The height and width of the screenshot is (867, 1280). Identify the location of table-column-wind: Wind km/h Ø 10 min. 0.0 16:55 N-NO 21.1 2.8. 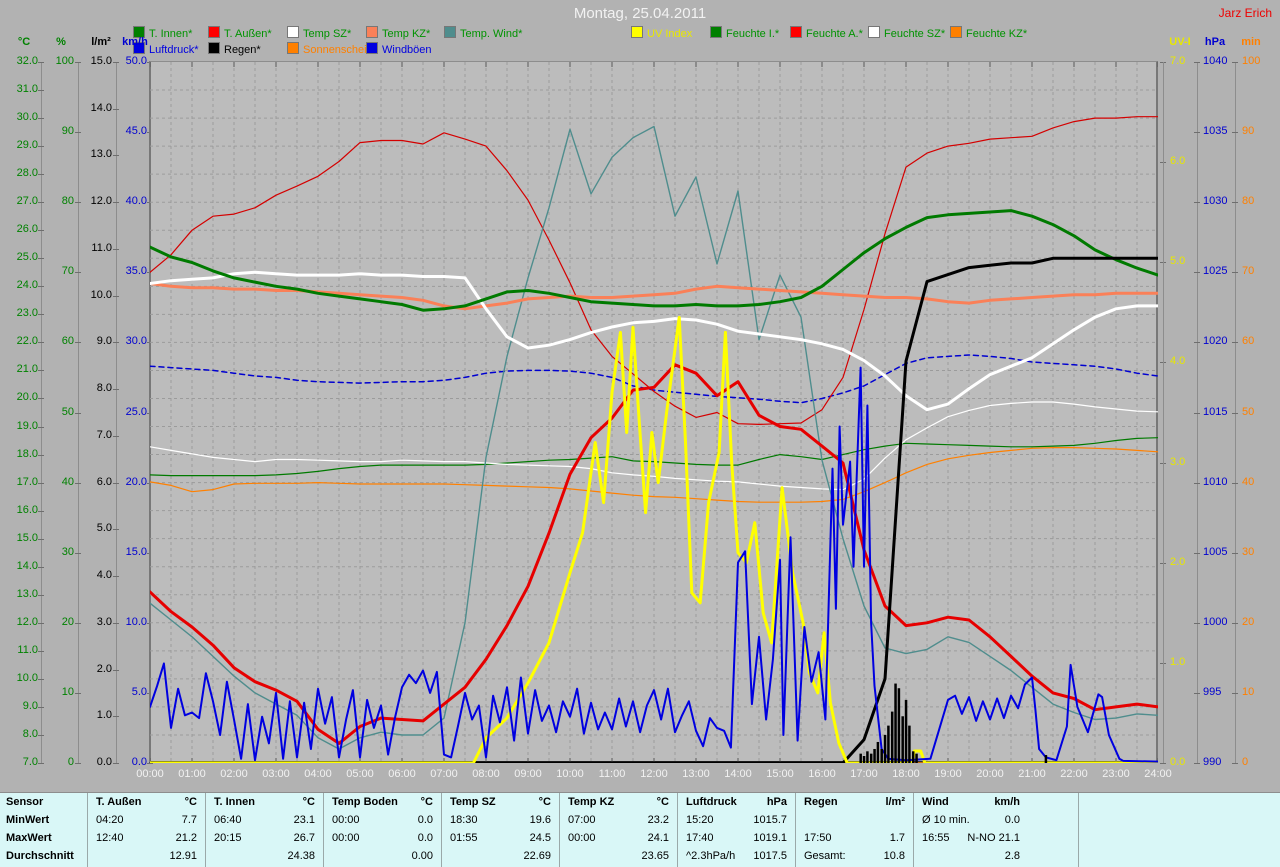
(996, 830).